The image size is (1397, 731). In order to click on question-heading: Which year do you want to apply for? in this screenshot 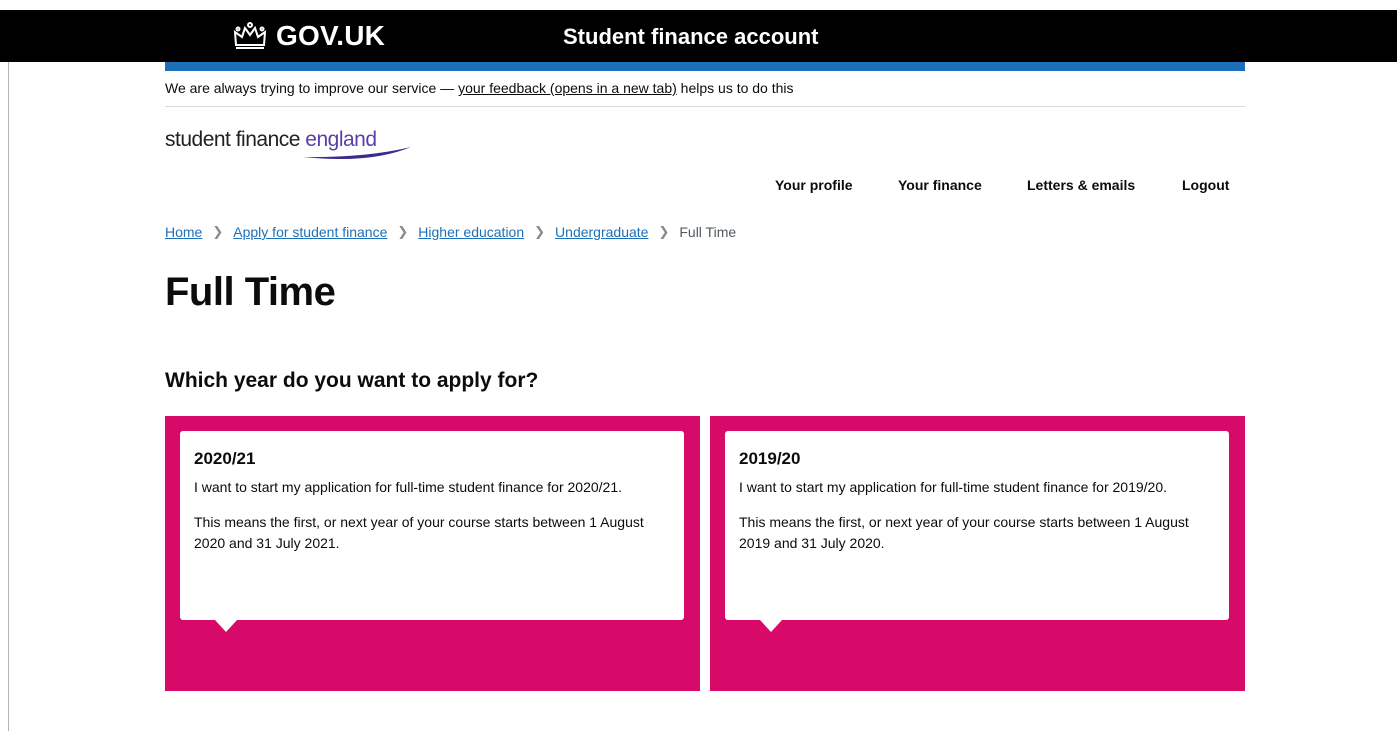, I will do `click(352, 380)`.